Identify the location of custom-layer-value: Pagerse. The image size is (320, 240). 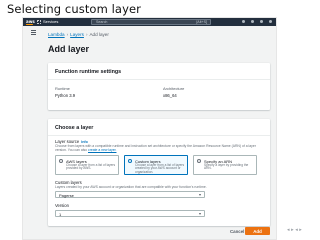
(66, 195).